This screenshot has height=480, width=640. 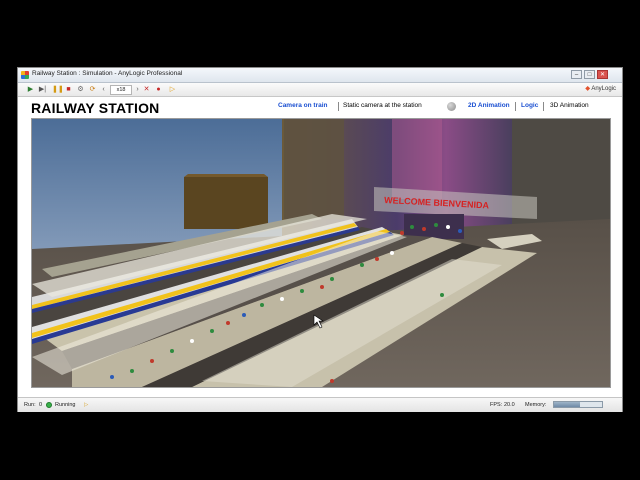 What do you see at coordinates (80, 89) in the screenshot?
I see `settings-icon: ⚙` at bounding box center [80, 89].